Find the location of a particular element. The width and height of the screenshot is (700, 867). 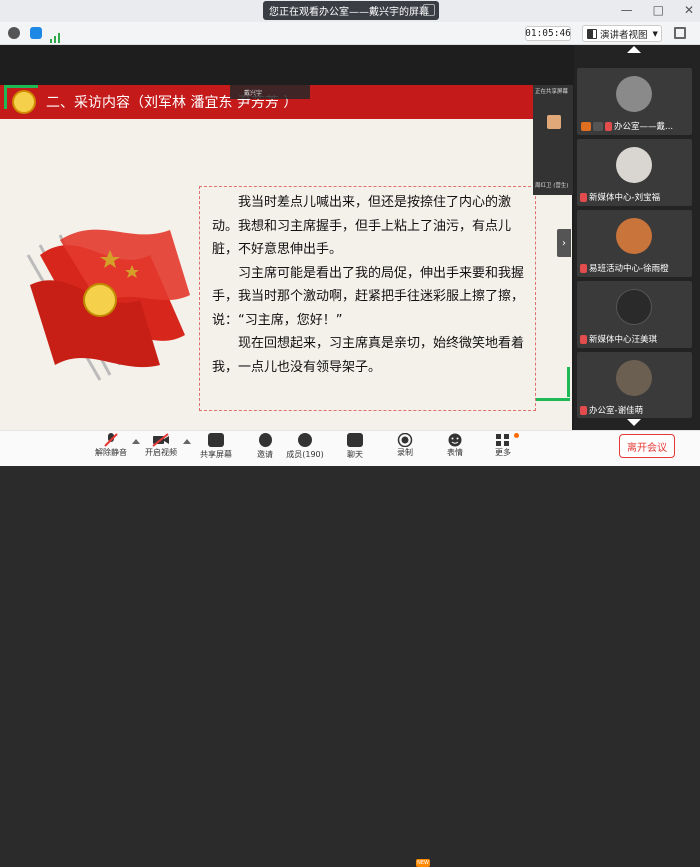

collapse-panel-button: › is located at coordinates (564, 243).